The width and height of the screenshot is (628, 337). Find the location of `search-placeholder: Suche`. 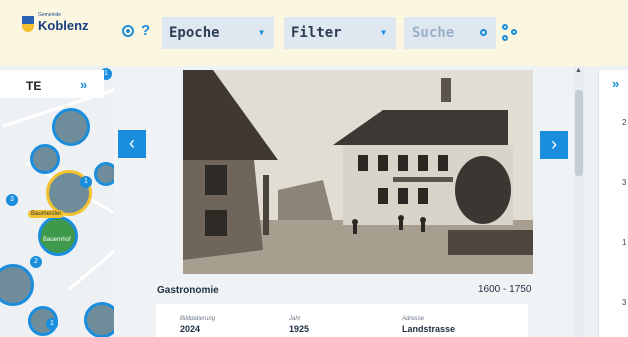

search-placeholder: Suche is located at coordinates (433, 33).